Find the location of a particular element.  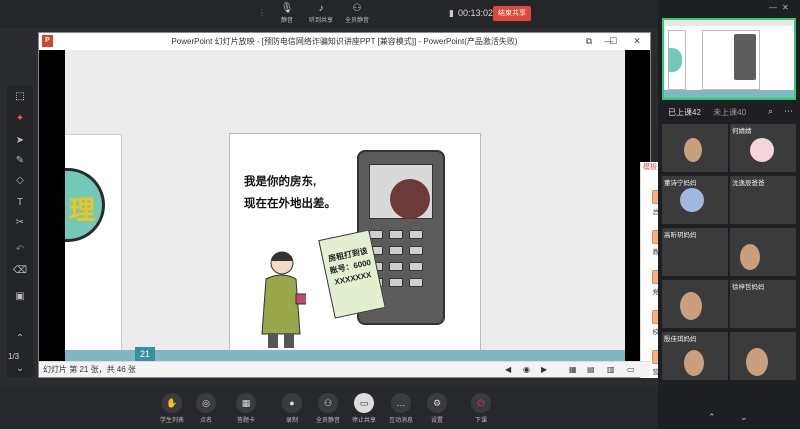

wolf-icon is located at coordinates (410, 199).